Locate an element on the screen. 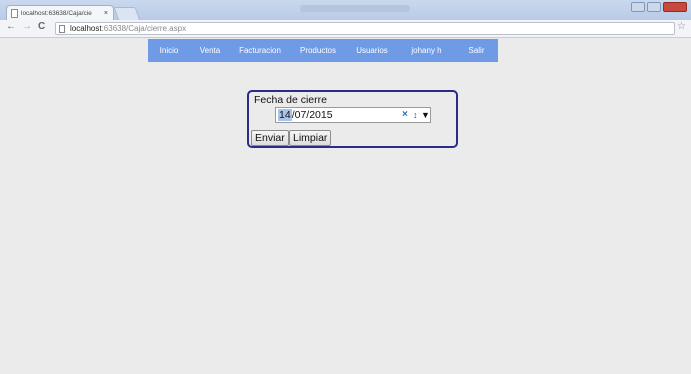 Image resolution: width=691 pixels, height=374 pixels. reset-button: Limpiar is located at coordinates (310, 138).